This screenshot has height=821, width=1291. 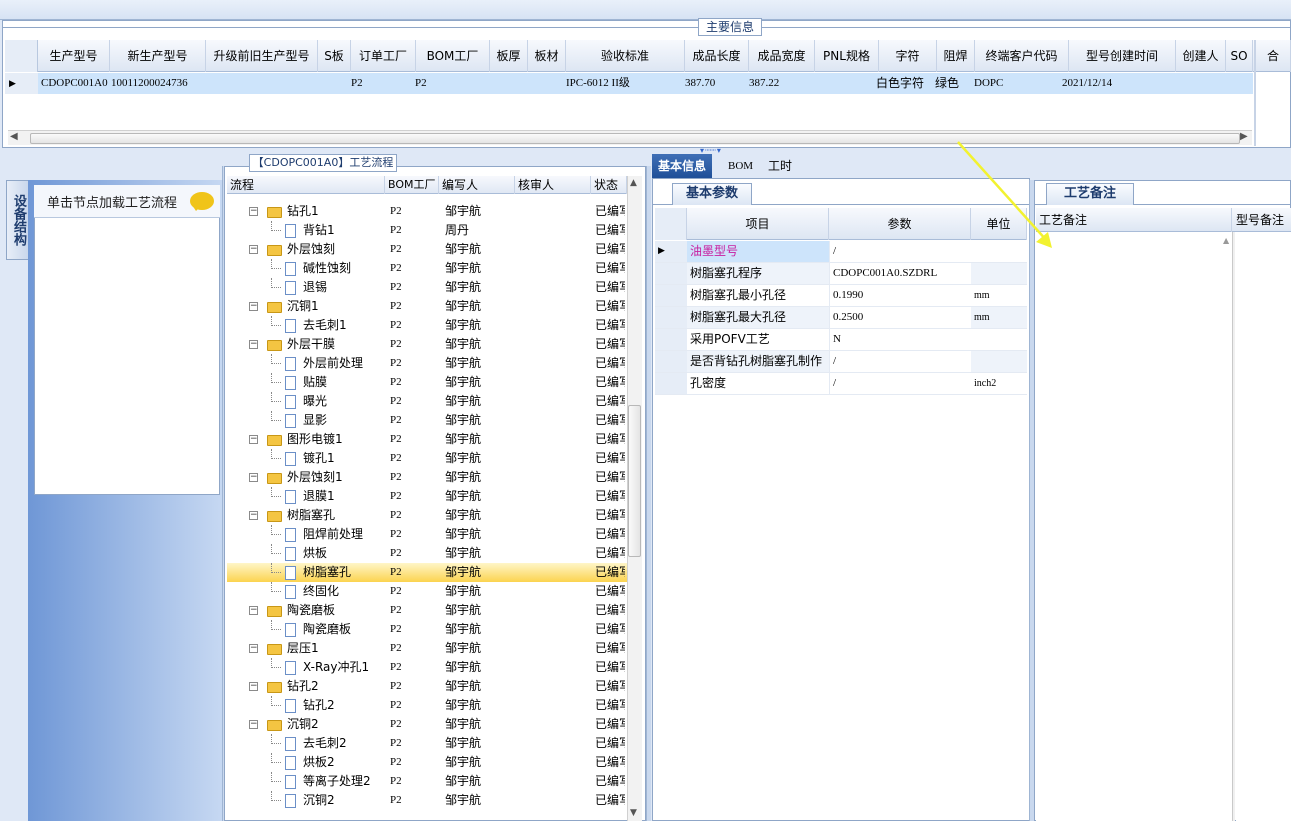 What do you see at coordinates (427, 553) in the screenshot?
I see `flow-row: 烘板 P2 邹宇航 已编写` at bounding box center [427, 553].